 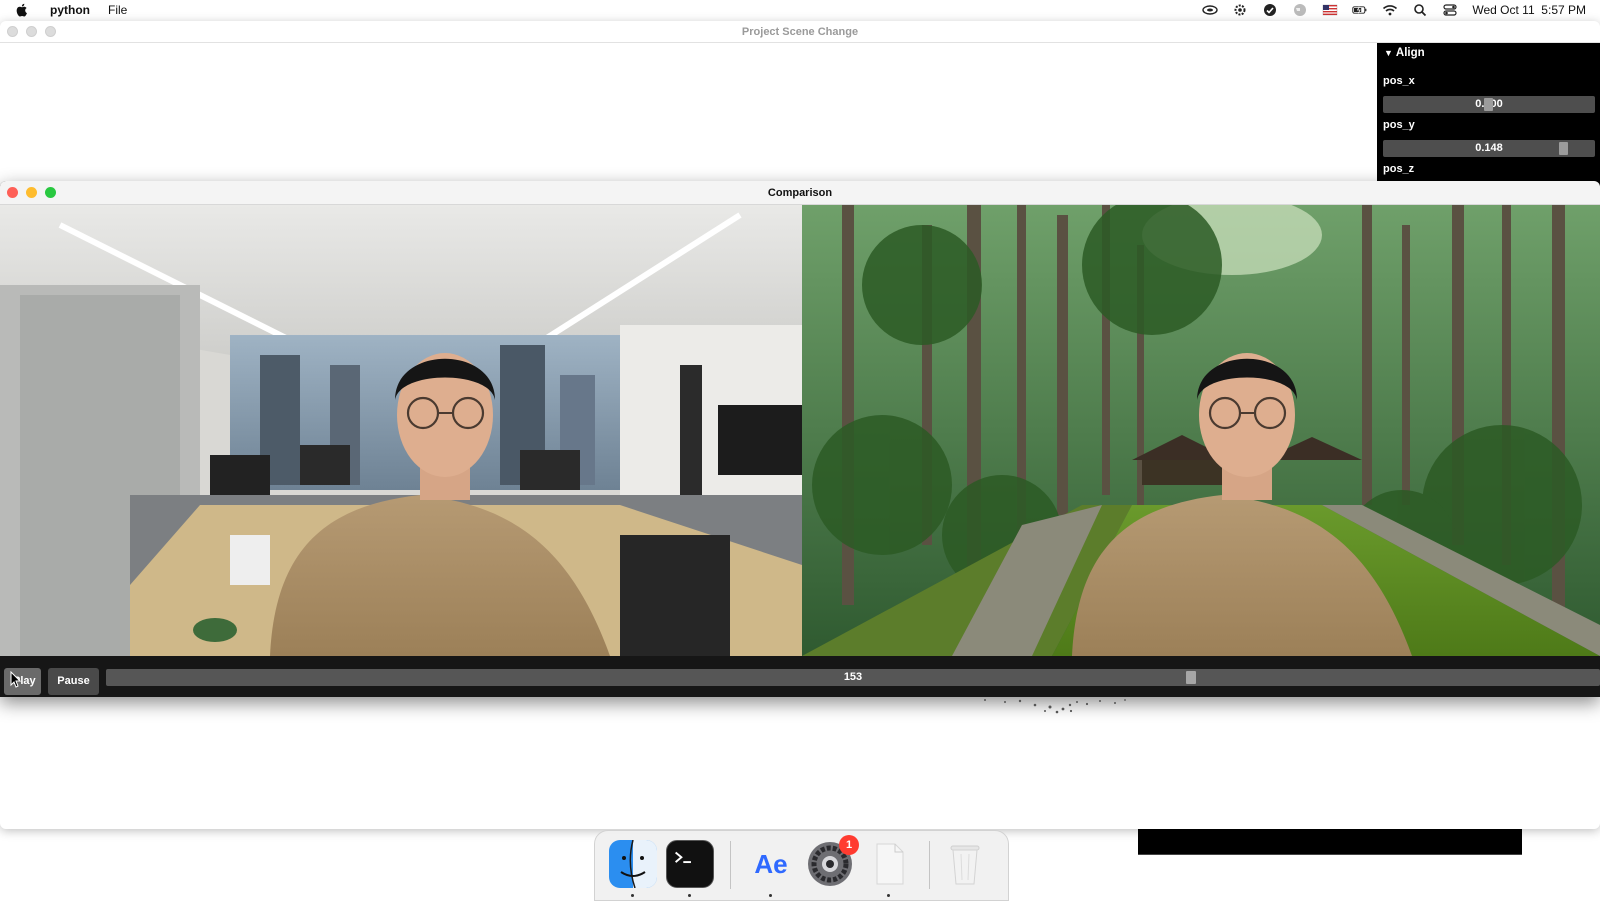 I want to click on pos-y-value: 0.148, so click(x=1489, y=148).